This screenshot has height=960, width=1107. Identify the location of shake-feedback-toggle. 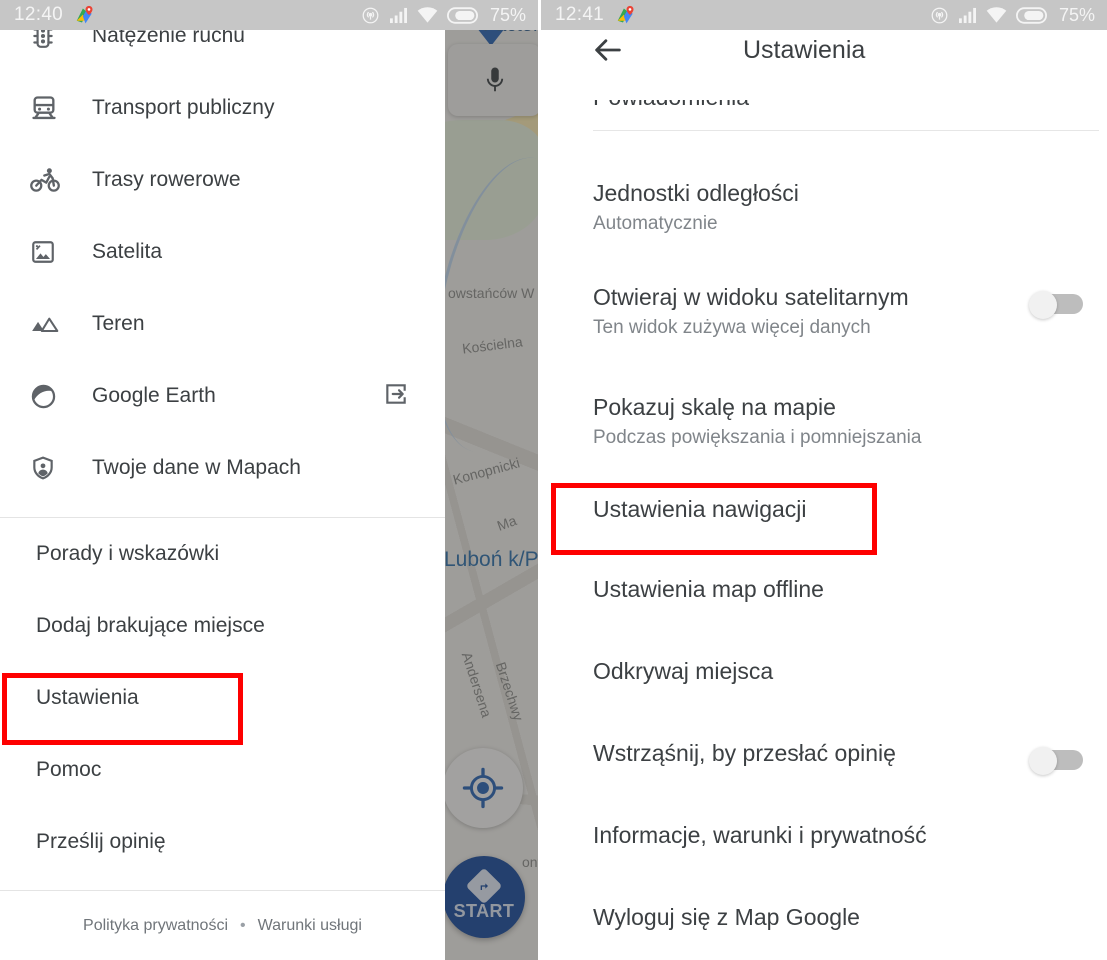
(1055, 761).